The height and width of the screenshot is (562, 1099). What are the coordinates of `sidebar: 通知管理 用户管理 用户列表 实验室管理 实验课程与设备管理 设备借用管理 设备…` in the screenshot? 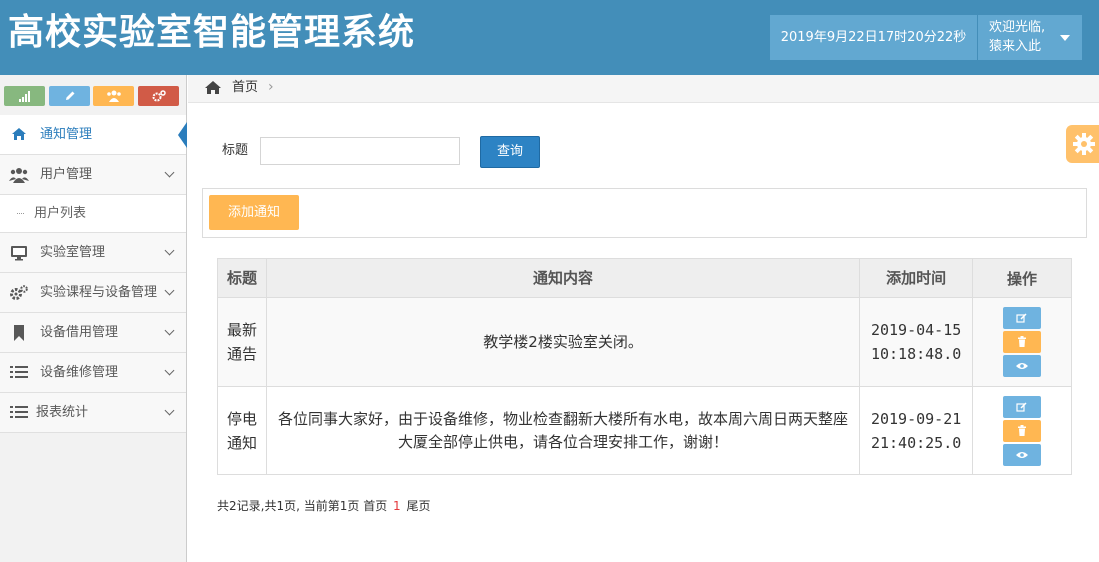 It's located at (93, 318).